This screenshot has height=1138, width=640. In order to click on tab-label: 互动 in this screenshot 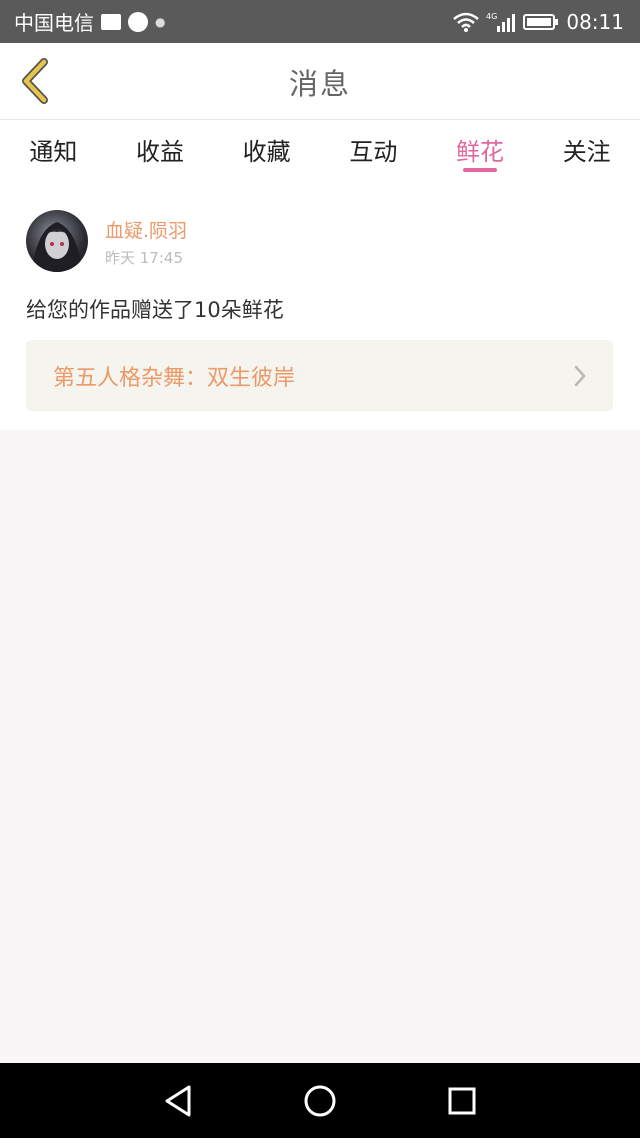, I will do `click(373, 151)`.